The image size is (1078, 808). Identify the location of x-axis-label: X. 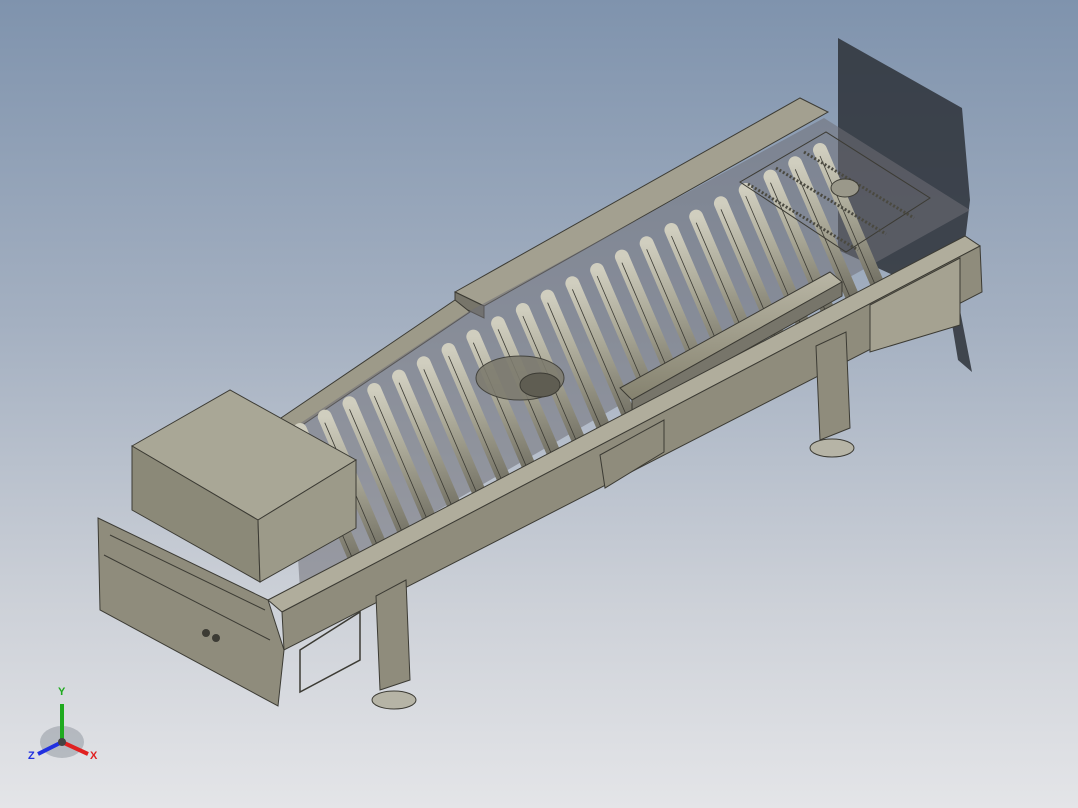
(94, 756).